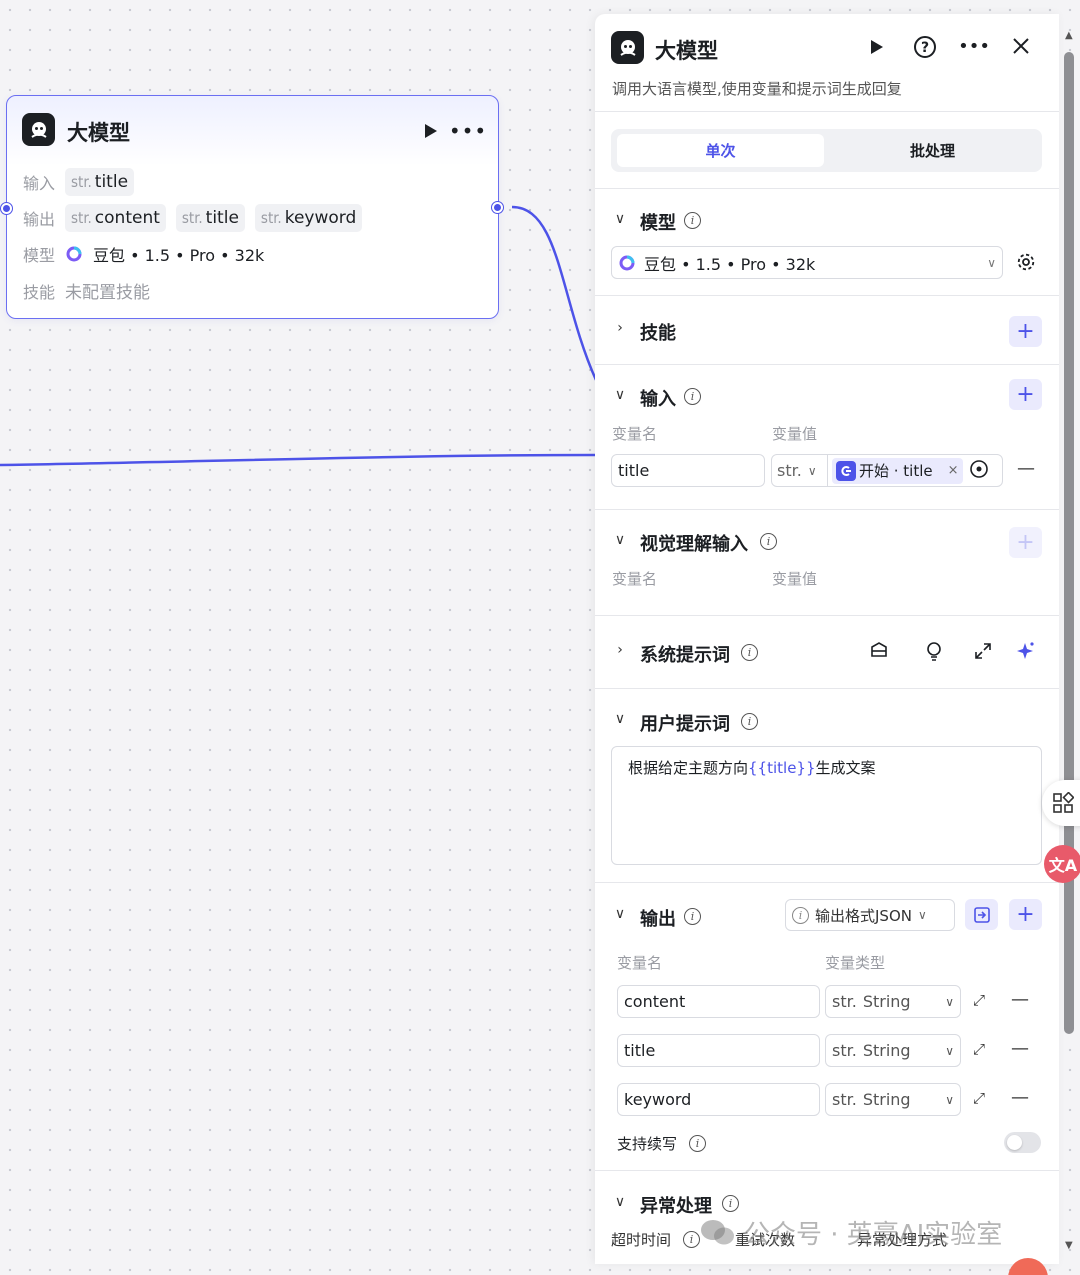  Describe the element at coordinates (647, 1144) in the screenshot. I see `continue-write-label: 支持续写` at that location.